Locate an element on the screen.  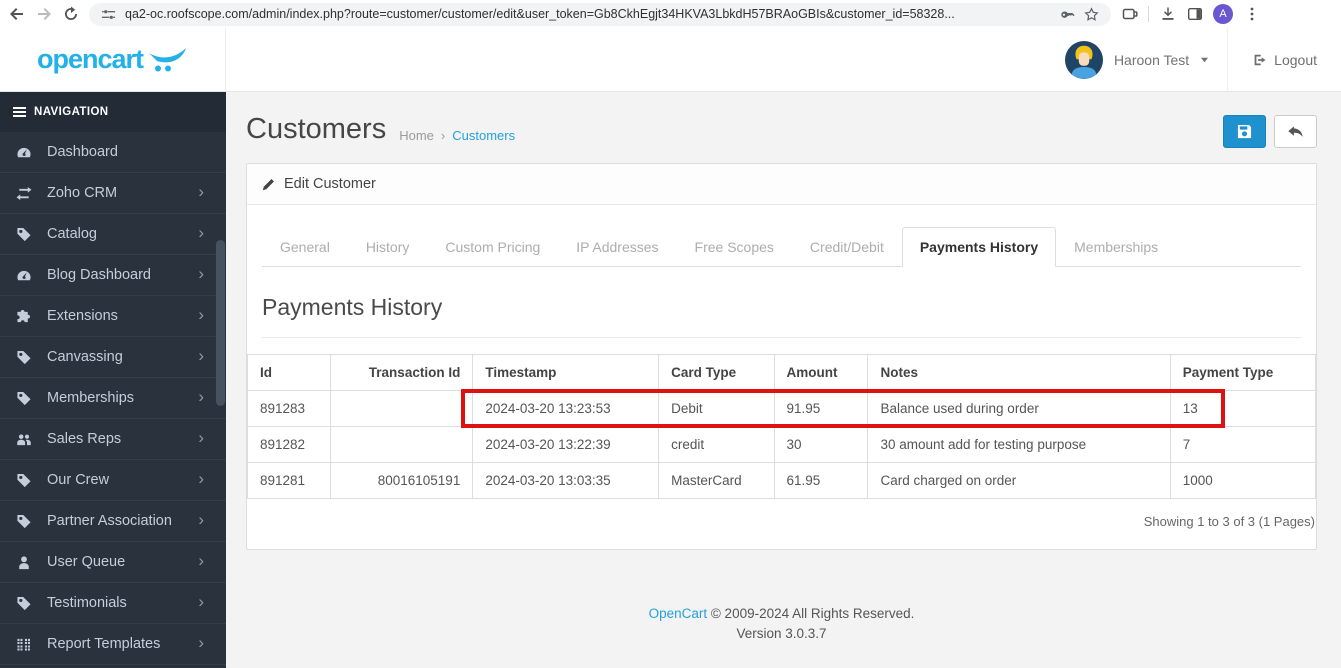
forward-icon is located at coordinates (43, 14).